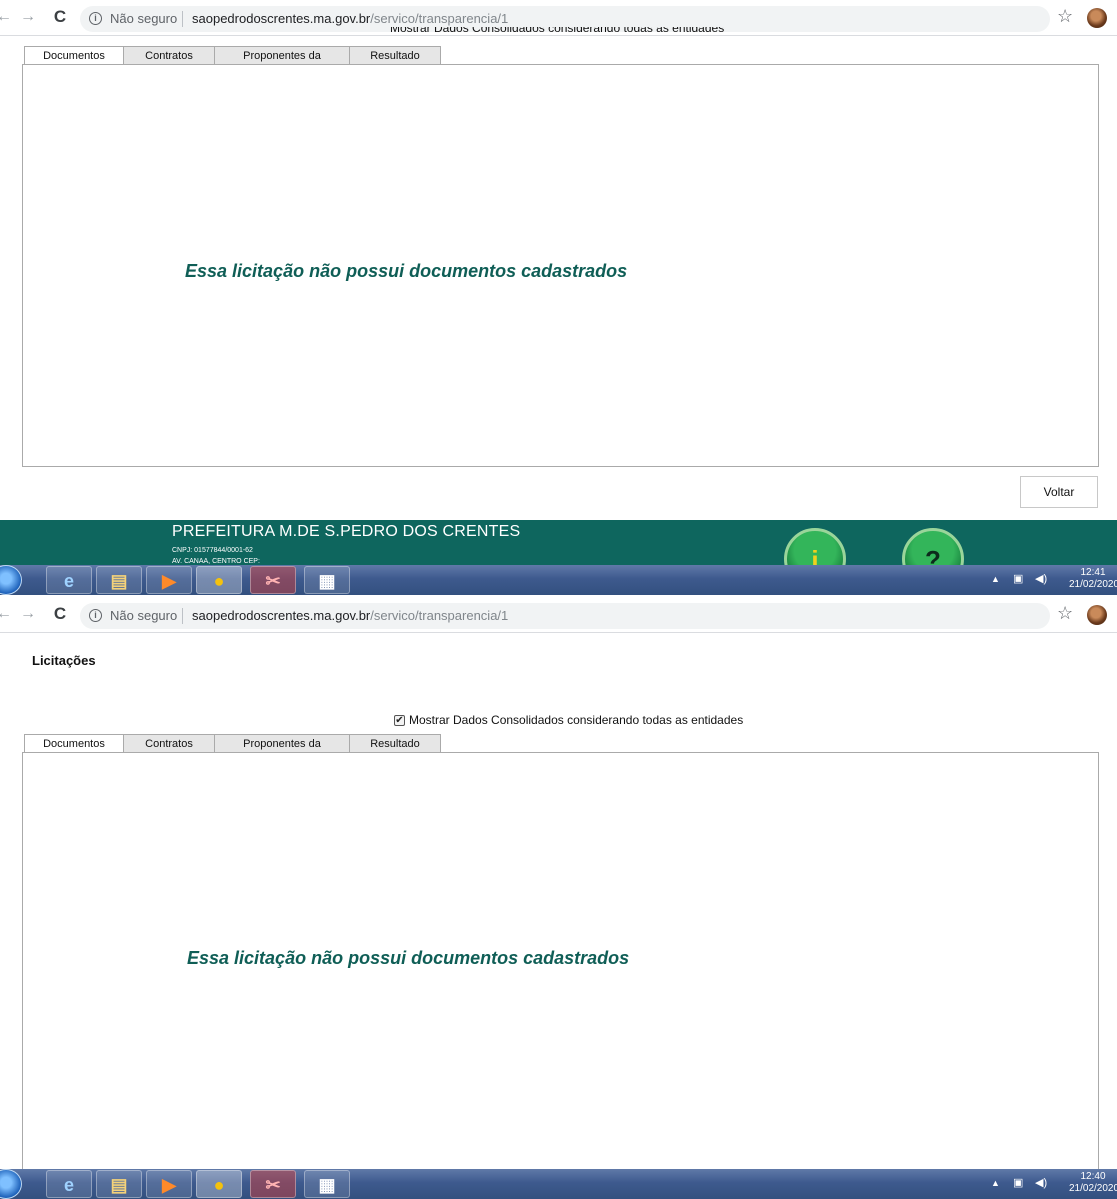 The height and width of the screenshot is (1199, 1117). Describe the element at coordinates (1093, 572) in the screenshot. I see `clock-time: 12:41` at that location.